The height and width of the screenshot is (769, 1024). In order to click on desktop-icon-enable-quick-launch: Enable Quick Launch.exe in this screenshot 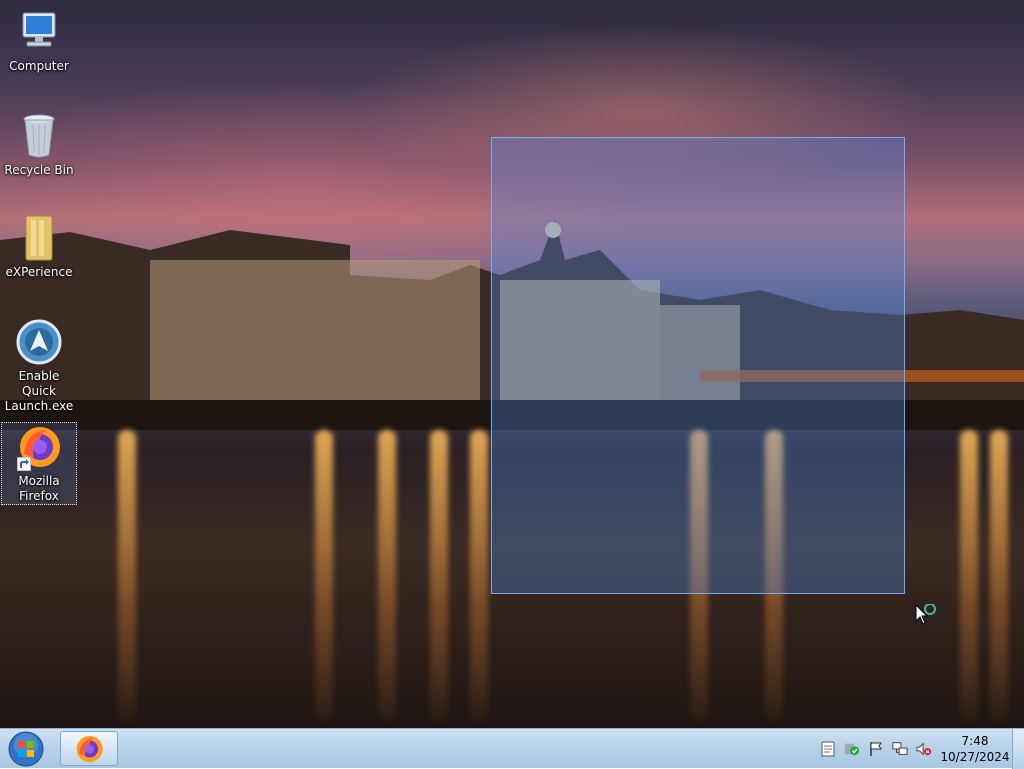, I will do `click(39, 366)`.